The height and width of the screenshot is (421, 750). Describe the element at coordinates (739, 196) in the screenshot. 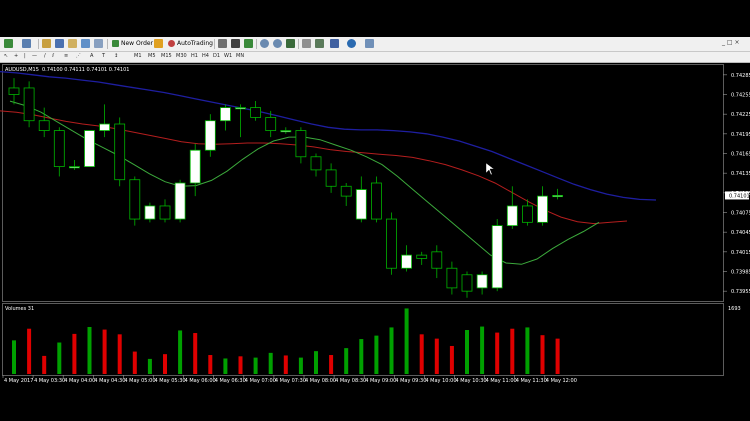

I see `current-price-label: 0.74101` at that location.